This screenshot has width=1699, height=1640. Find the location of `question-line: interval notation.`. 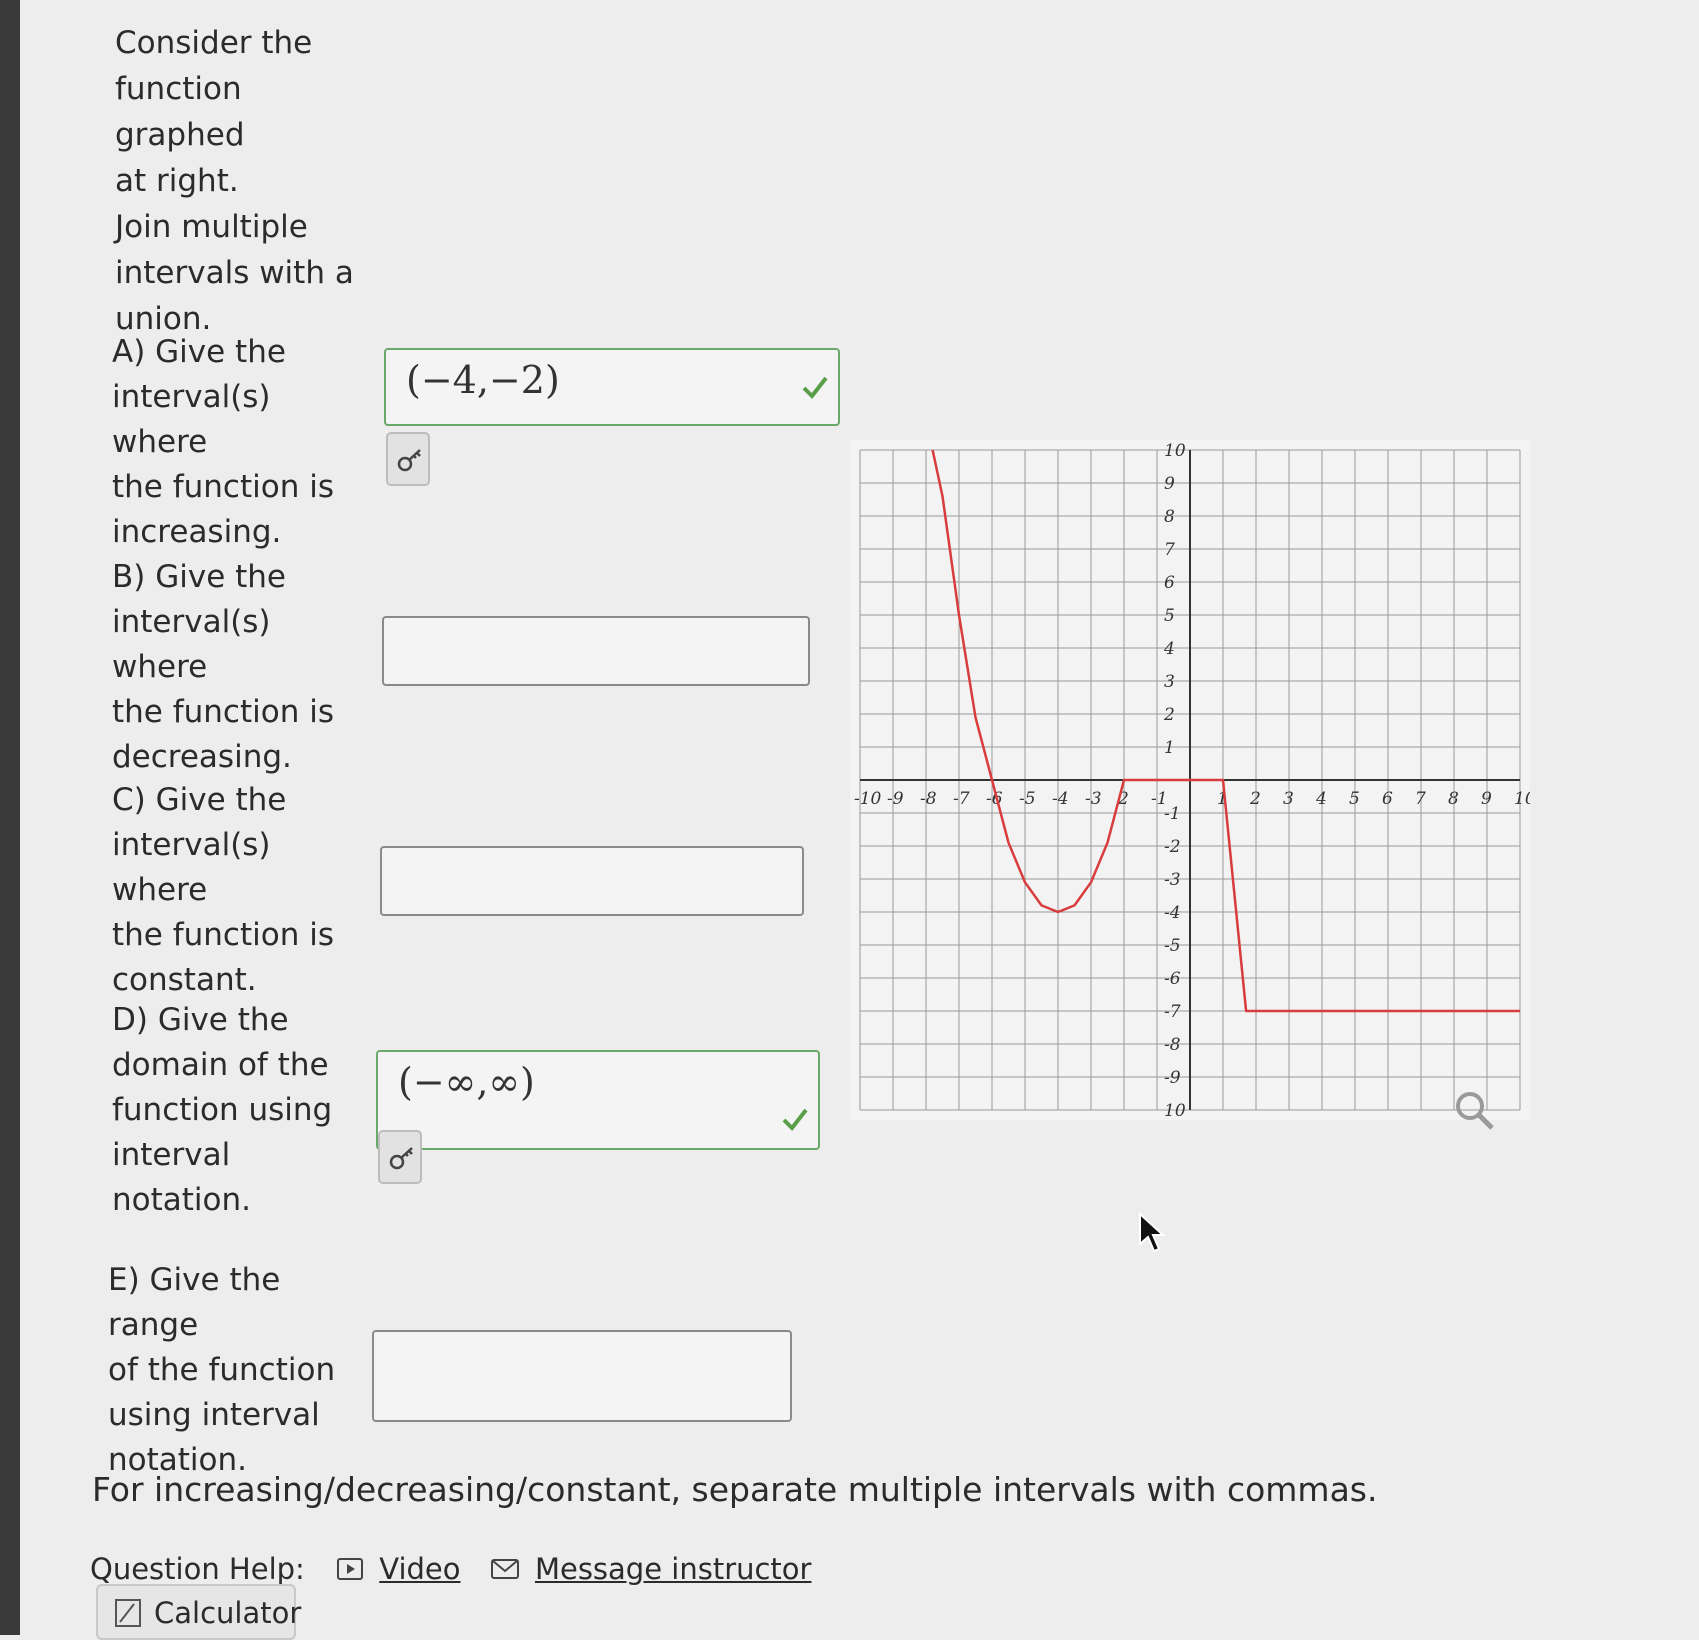

question-line: interval notation. is located at coordinates (182, 1177).